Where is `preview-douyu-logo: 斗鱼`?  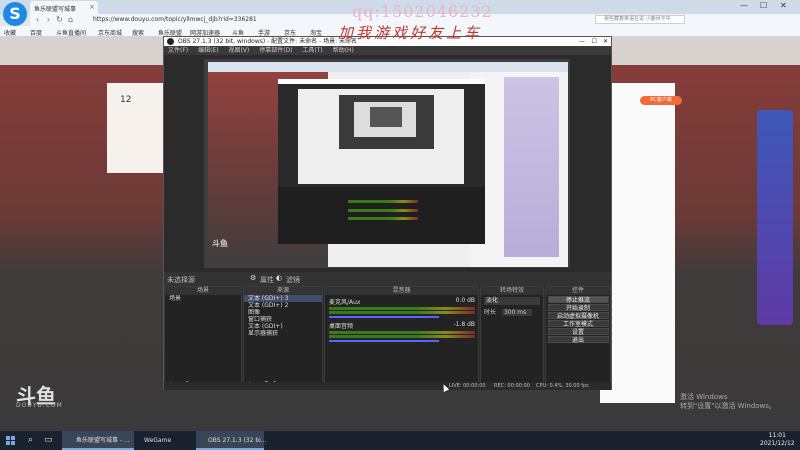 preview-douyu-logo: 斗鱼 is located at coordinates (220, 243).